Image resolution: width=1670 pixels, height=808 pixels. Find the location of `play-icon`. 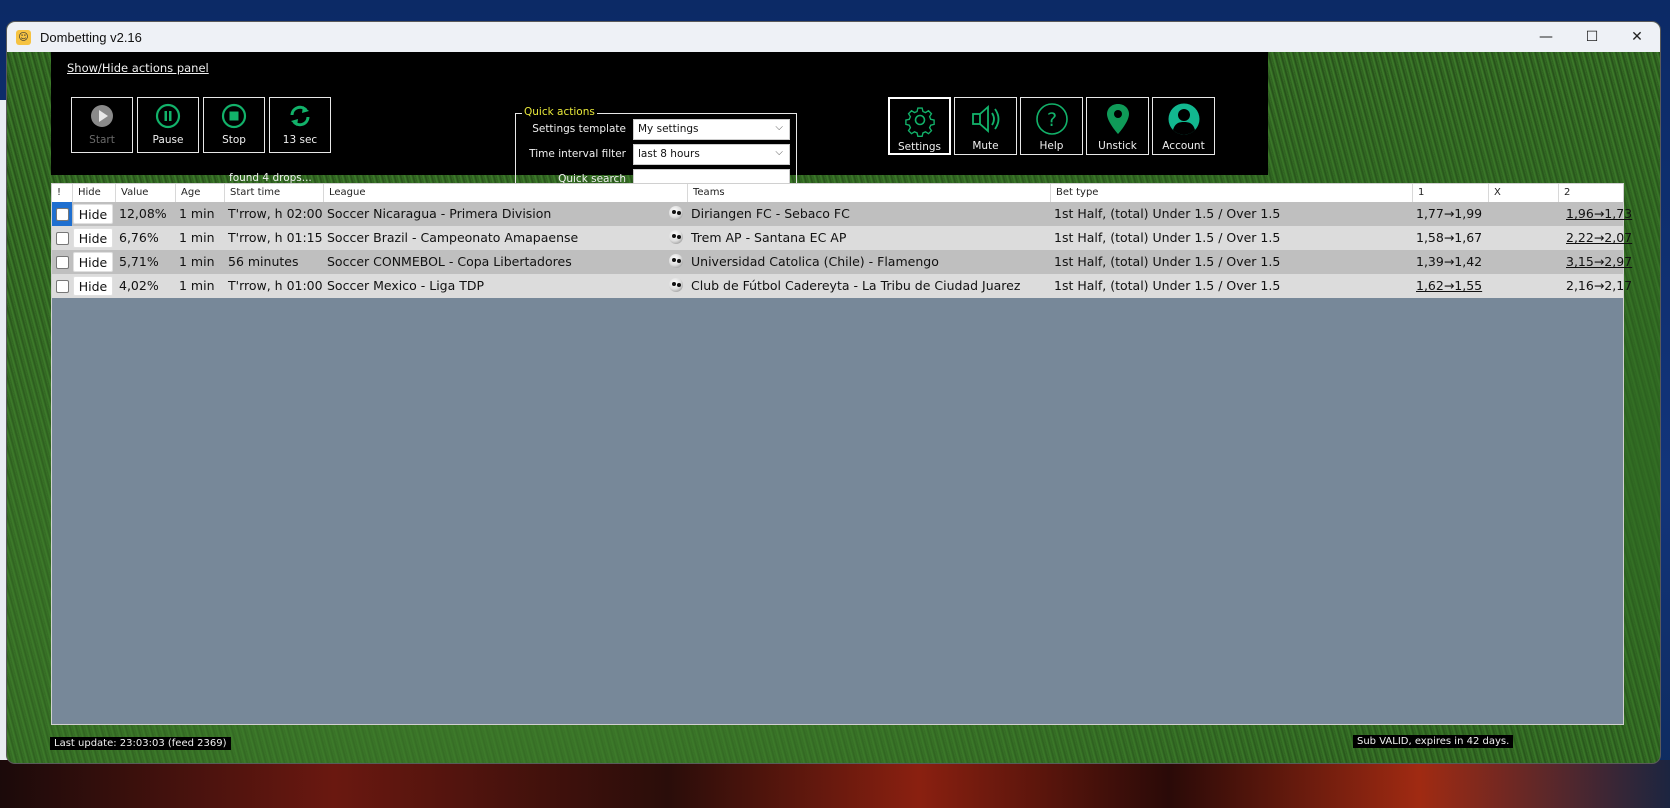

play-icon is located at coordinates (102, 116).